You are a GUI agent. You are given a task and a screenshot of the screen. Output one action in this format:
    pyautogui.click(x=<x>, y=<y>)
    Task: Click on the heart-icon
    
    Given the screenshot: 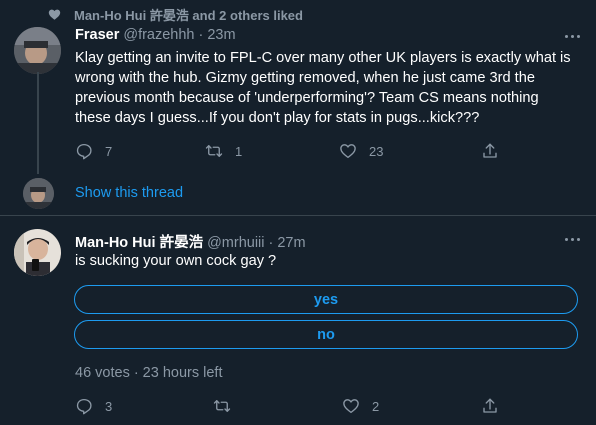 What is the action you would take?
    pyautogui.click(x=54, y=14)
    